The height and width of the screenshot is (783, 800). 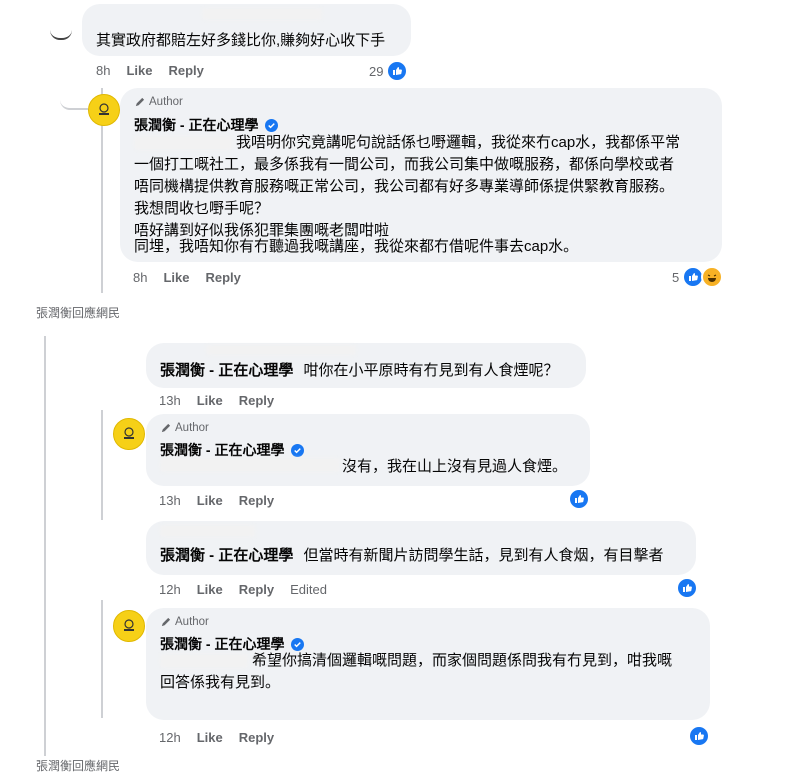 I want to click on commenter-name: 張潤衡 - 正在心理學, so click(x=232, y=450).